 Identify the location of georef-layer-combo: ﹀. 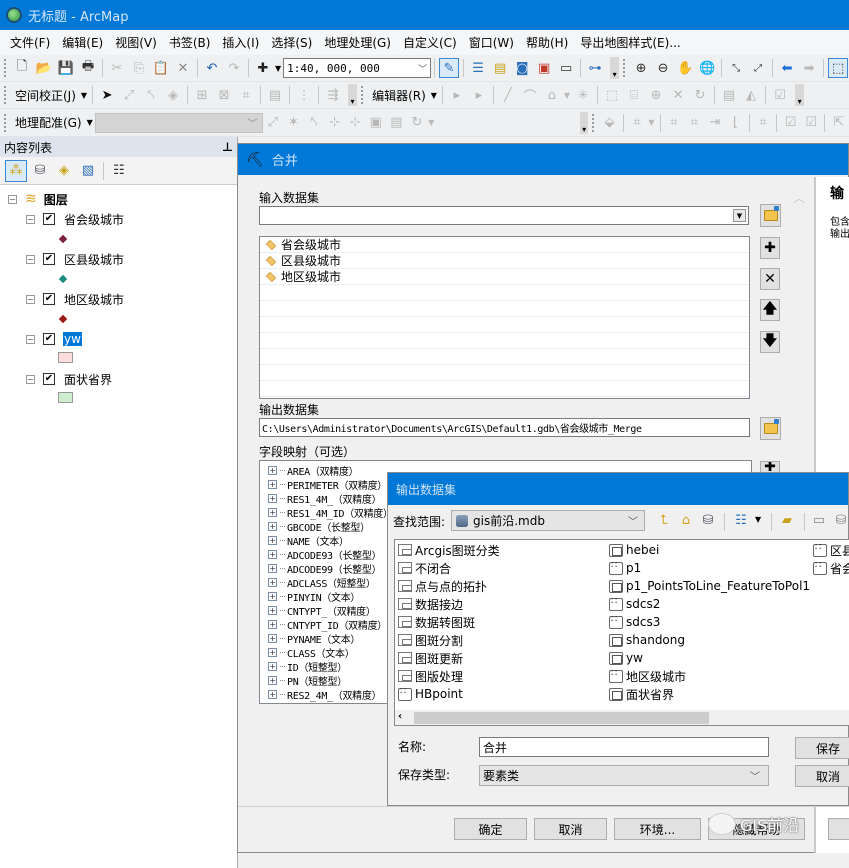
(178, 122).